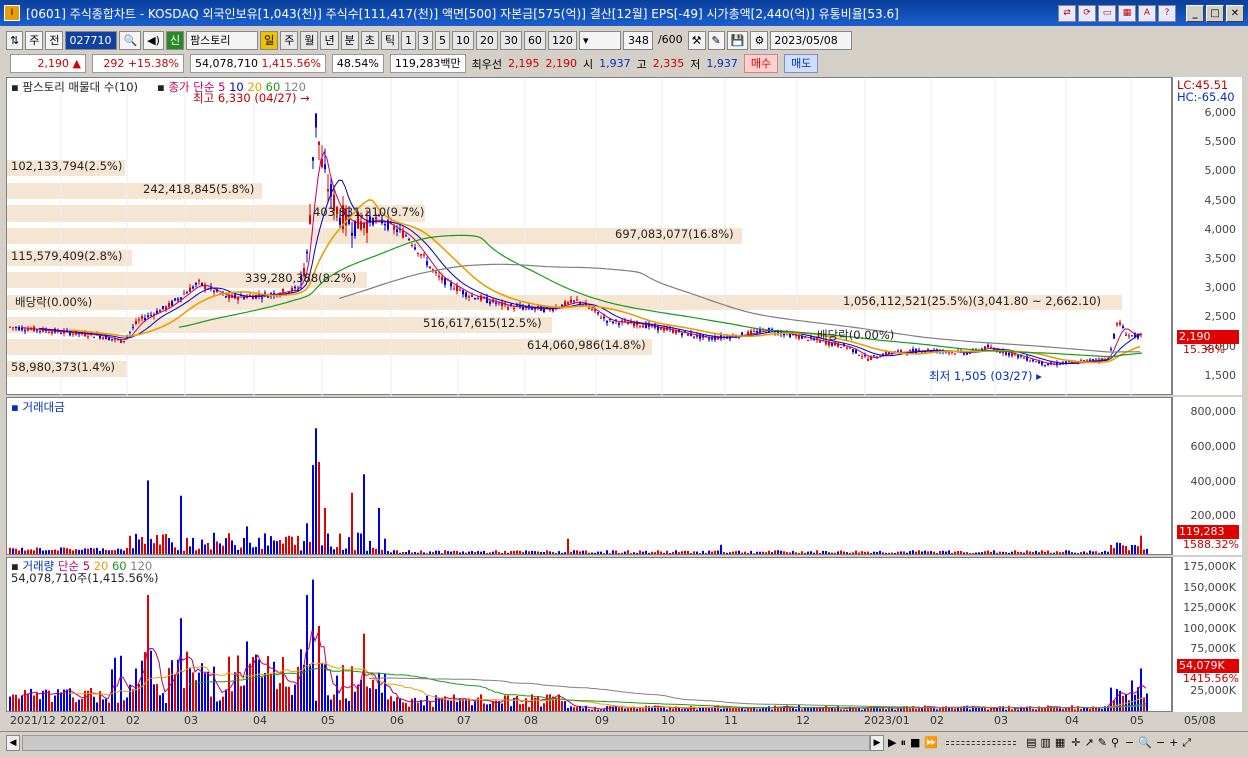  What do you see at coordinates (761, 63) in the screenshot?
I see `buy-button: 매수` at bounding box center [761, 63].